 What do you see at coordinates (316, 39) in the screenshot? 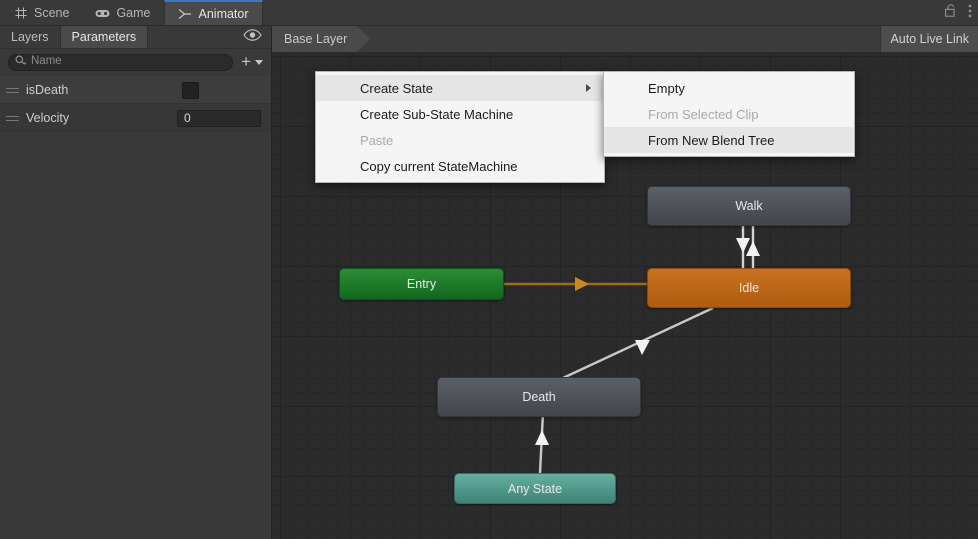
I see `breadcrumb-base-layer-label: Base Layer` at bounding box center [316, 39].